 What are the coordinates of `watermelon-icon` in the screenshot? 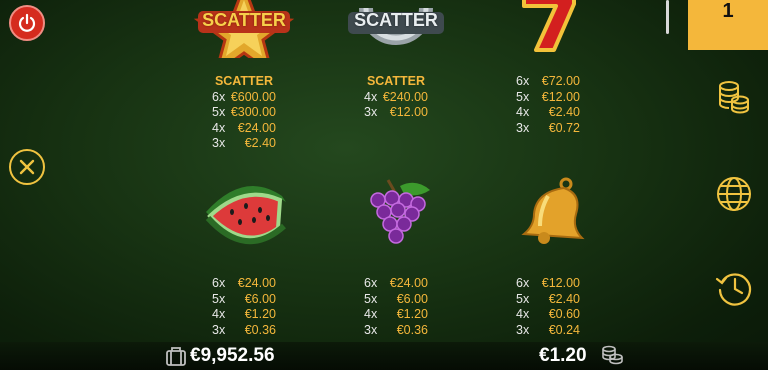 It's located at (245, 215).